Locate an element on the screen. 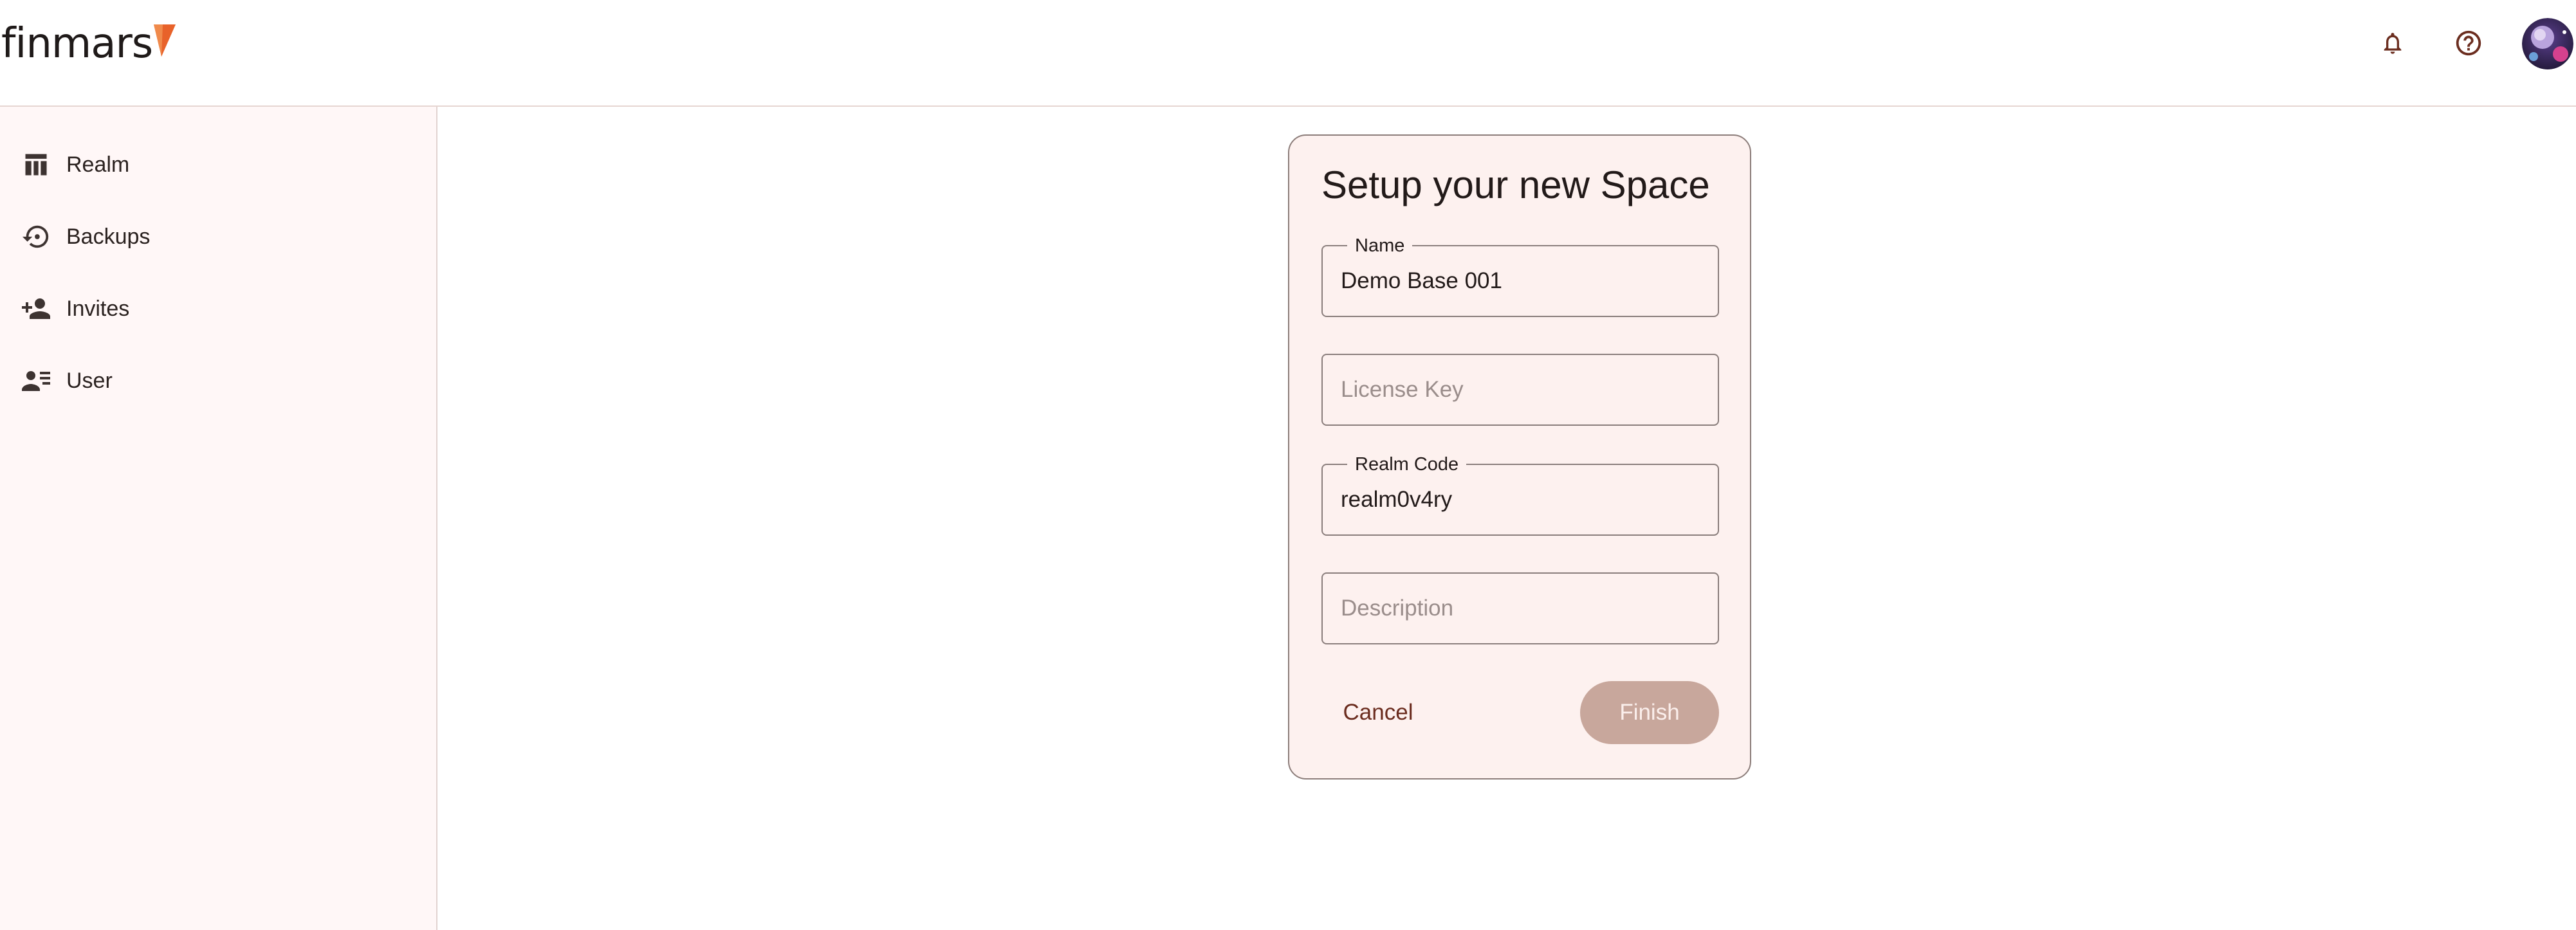 This screenshot has height=930, width=2576. help-button is located at coordinates (2469, 43).